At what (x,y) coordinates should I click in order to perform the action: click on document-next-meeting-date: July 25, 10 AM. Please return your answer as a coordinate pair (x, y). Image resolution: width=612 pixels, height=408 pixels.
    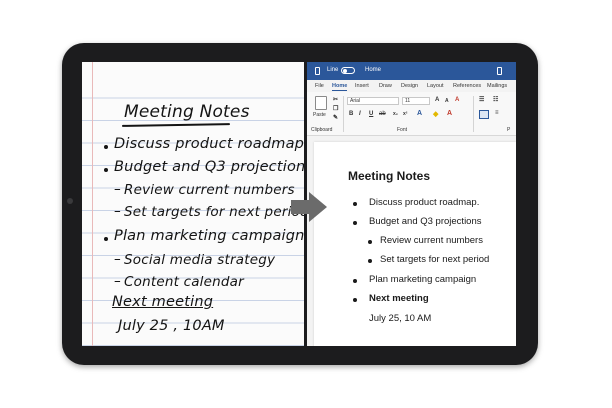
    Looking at the image, I should click on (400, 318).